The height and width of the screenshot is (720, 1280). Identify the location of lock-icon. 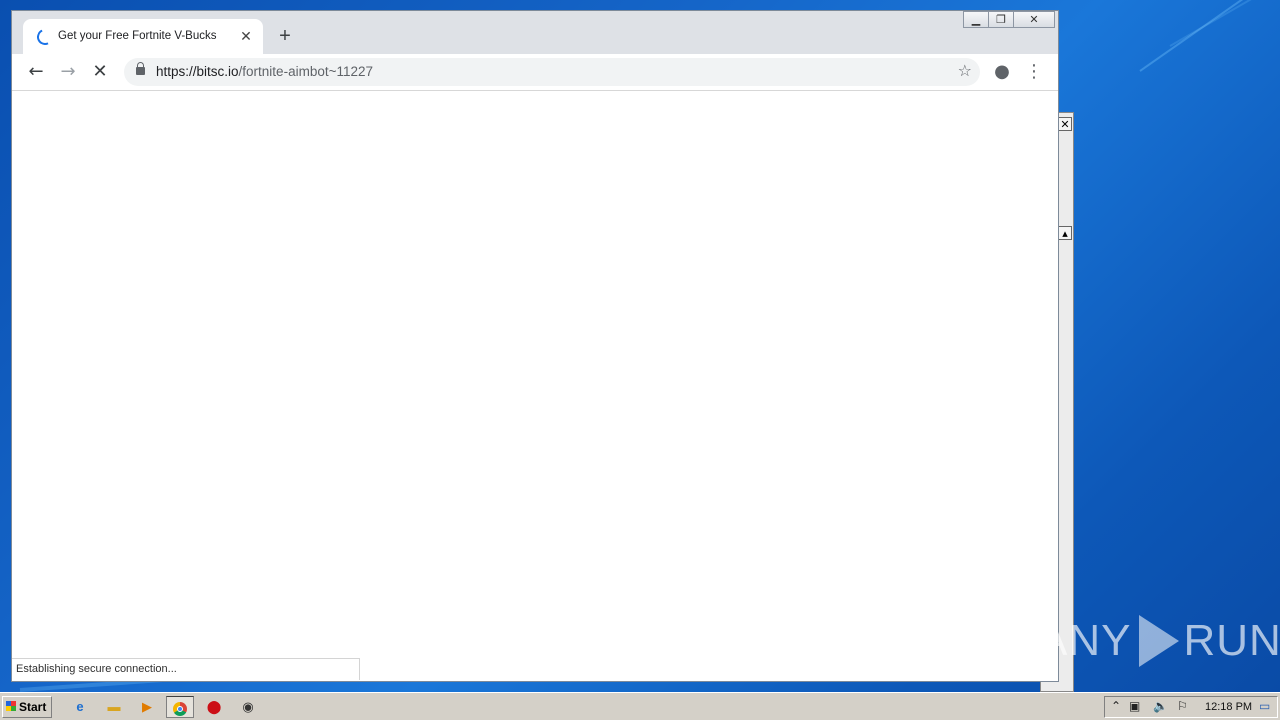
(140, 68).